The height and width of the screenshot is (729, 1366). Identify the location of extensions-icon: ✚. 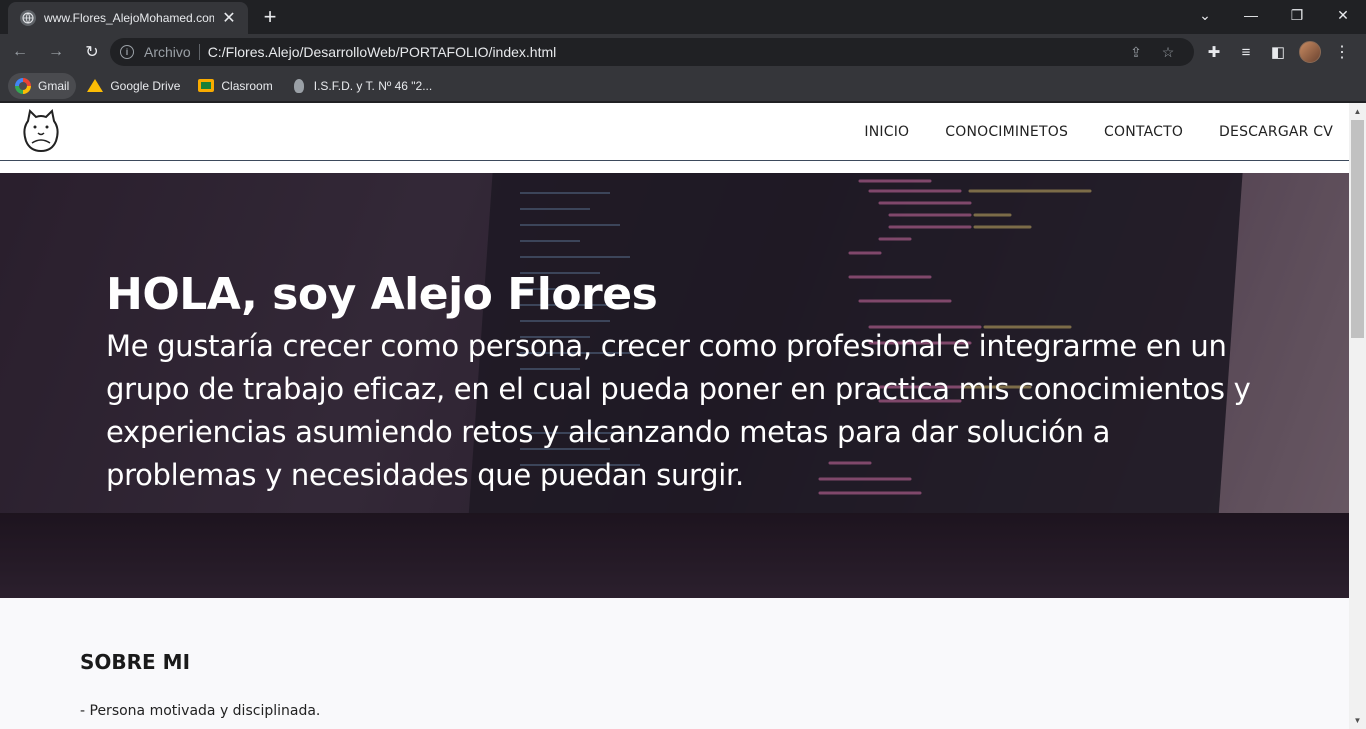
(1214, 52).